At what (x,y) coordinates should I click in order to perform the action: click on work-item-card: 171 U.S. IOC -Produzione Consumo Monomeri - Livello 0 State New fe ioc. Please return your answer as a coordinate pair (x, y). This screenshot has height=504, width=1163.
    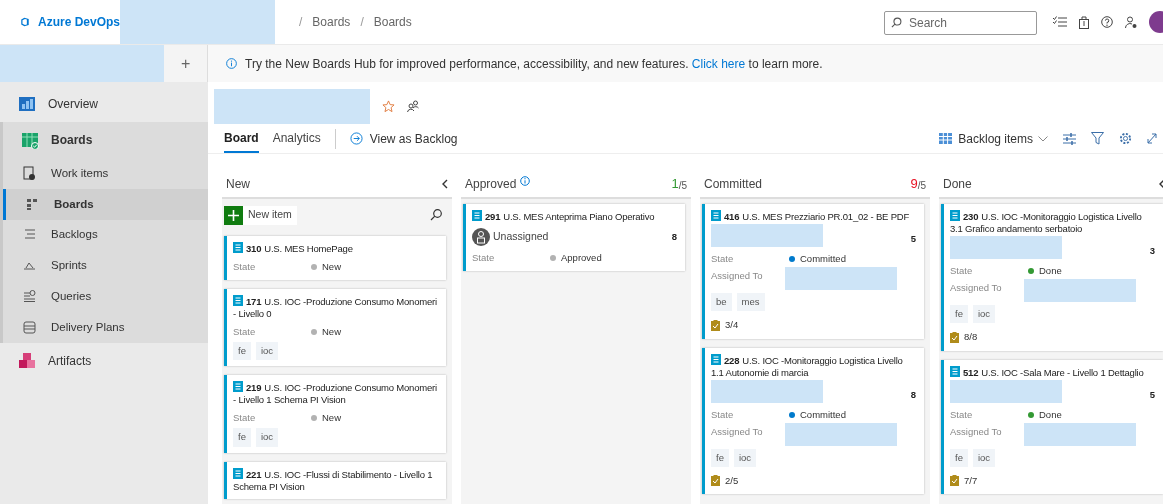
    Looking at the image, I should click on (335, 328).